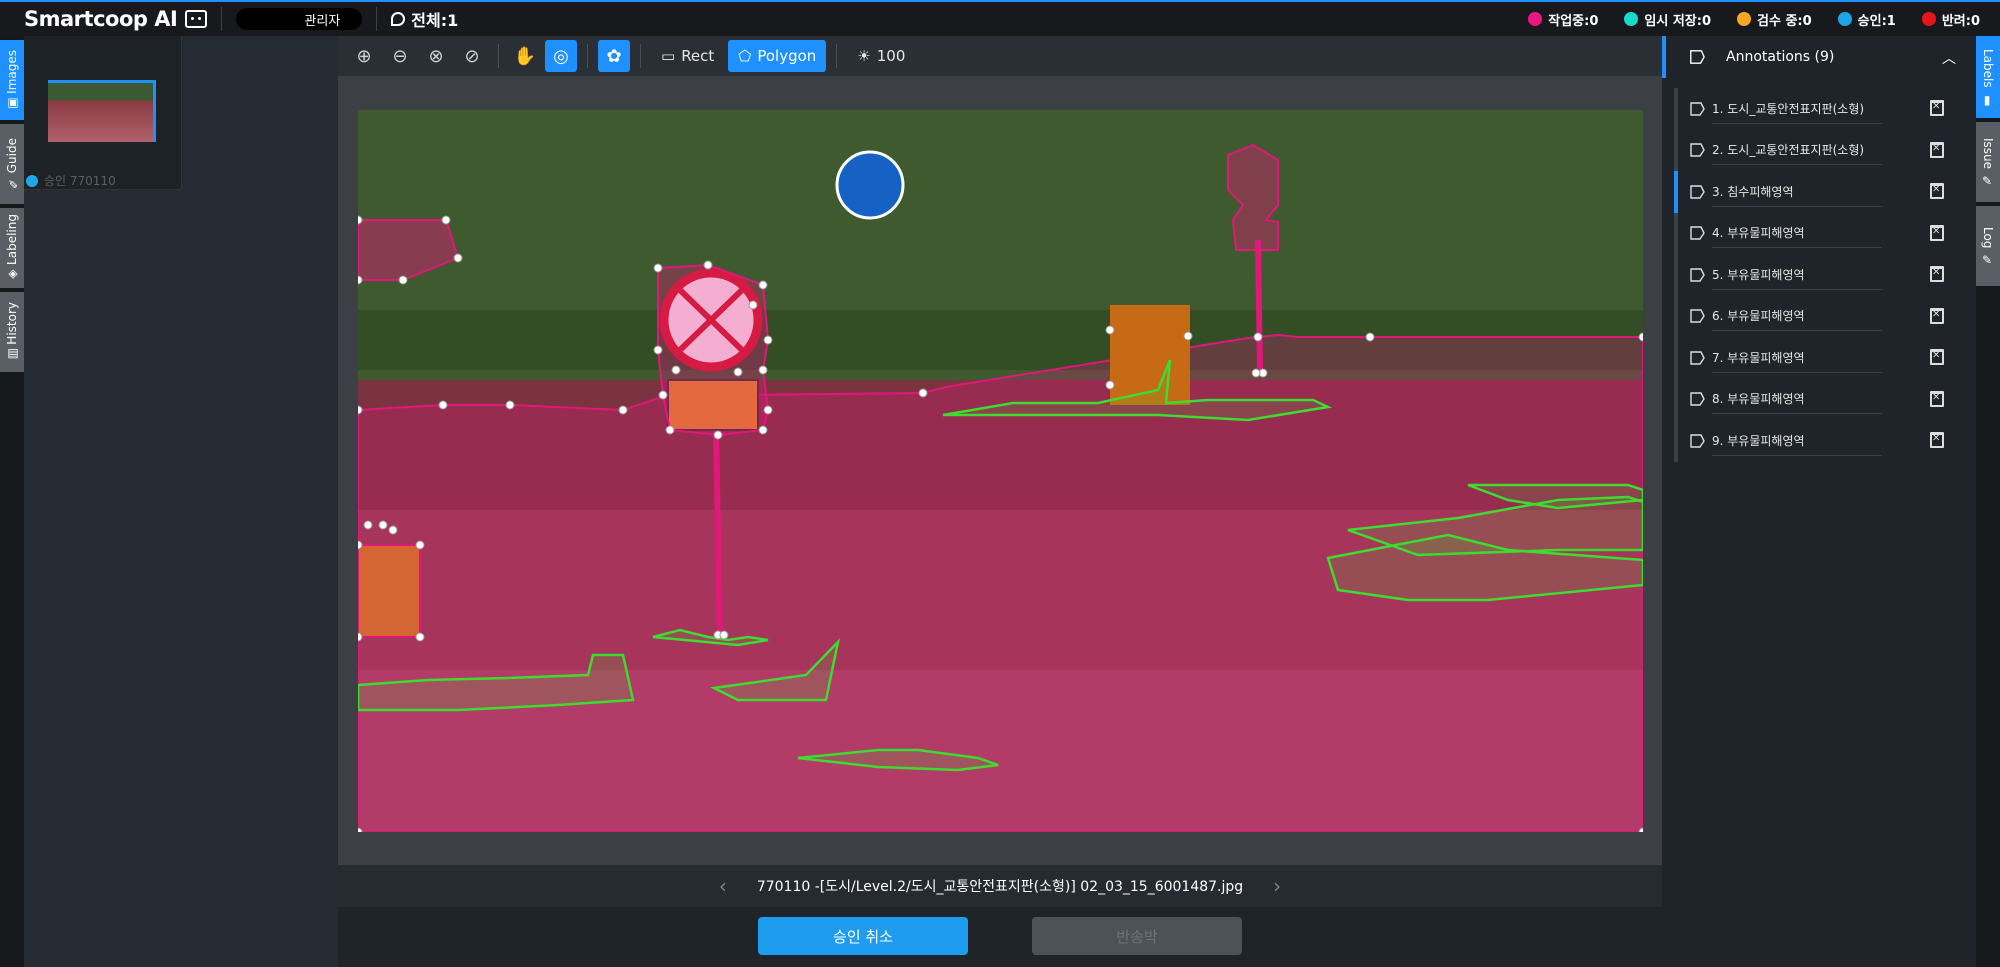  Describe the element at coordinates (389, 591) in the screenshot. I see `pillar-polygon` at that location.